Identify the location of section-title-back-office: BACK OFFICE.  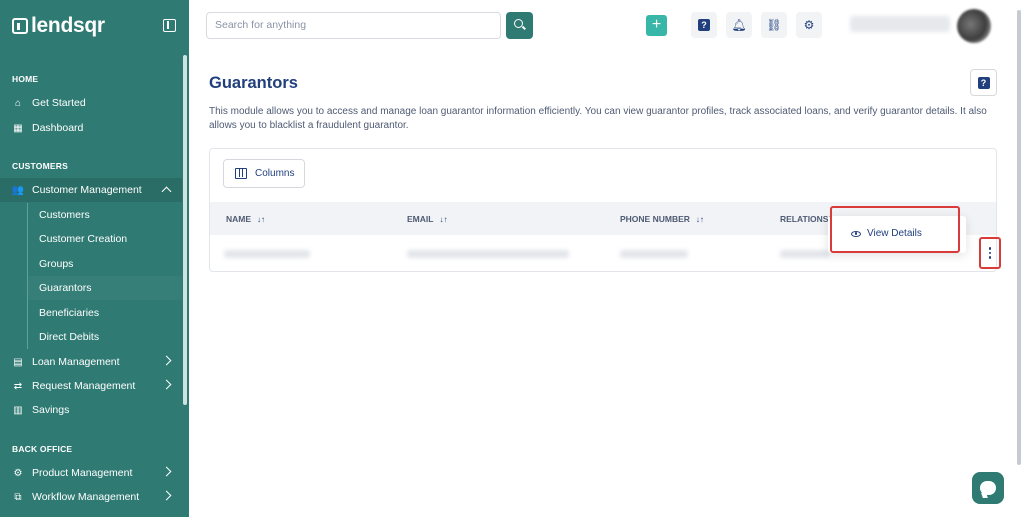
(42, 449).